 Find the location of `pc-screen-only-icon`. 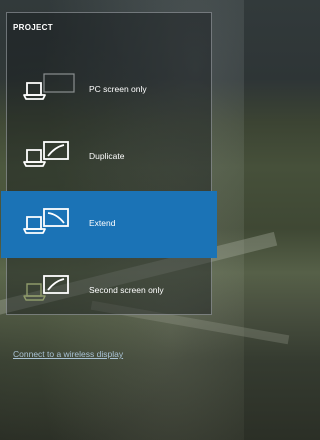

pc-screen-only-icon is located at coordinates (49, 86).